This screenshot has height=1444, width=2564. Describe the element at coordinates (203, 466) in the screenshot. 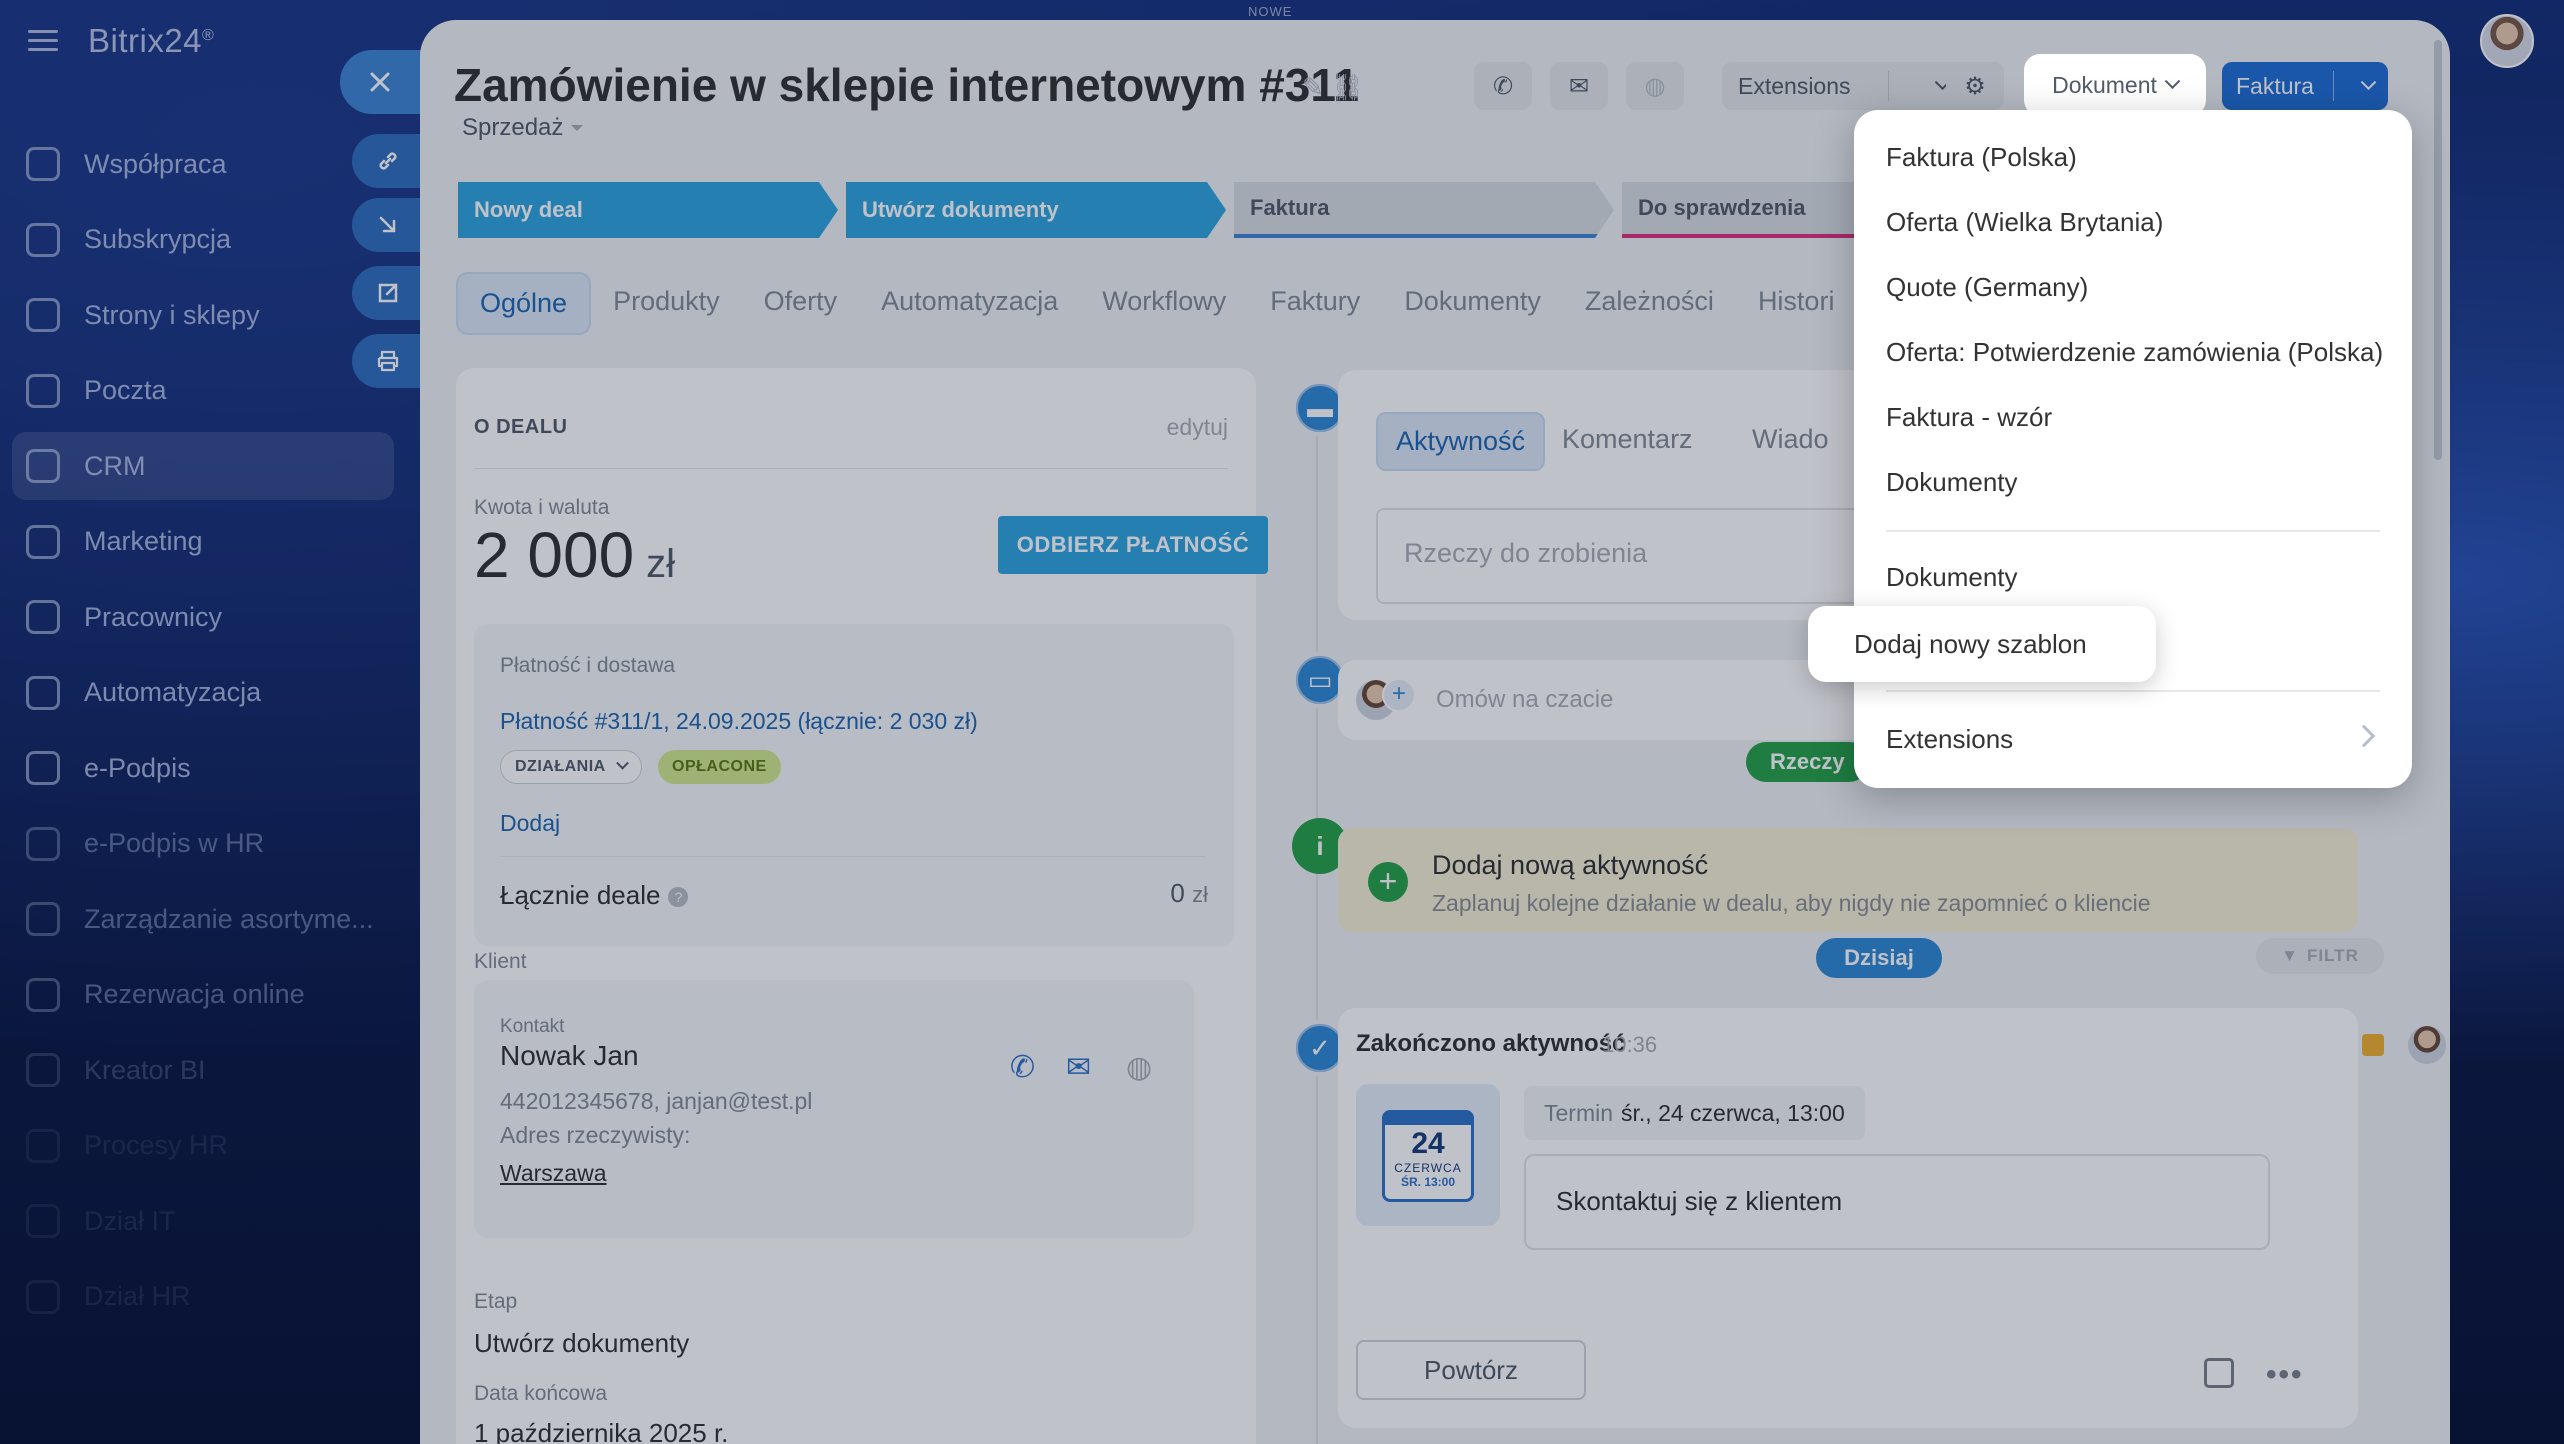

I see `sidebar-item-4: CRM` at that location.